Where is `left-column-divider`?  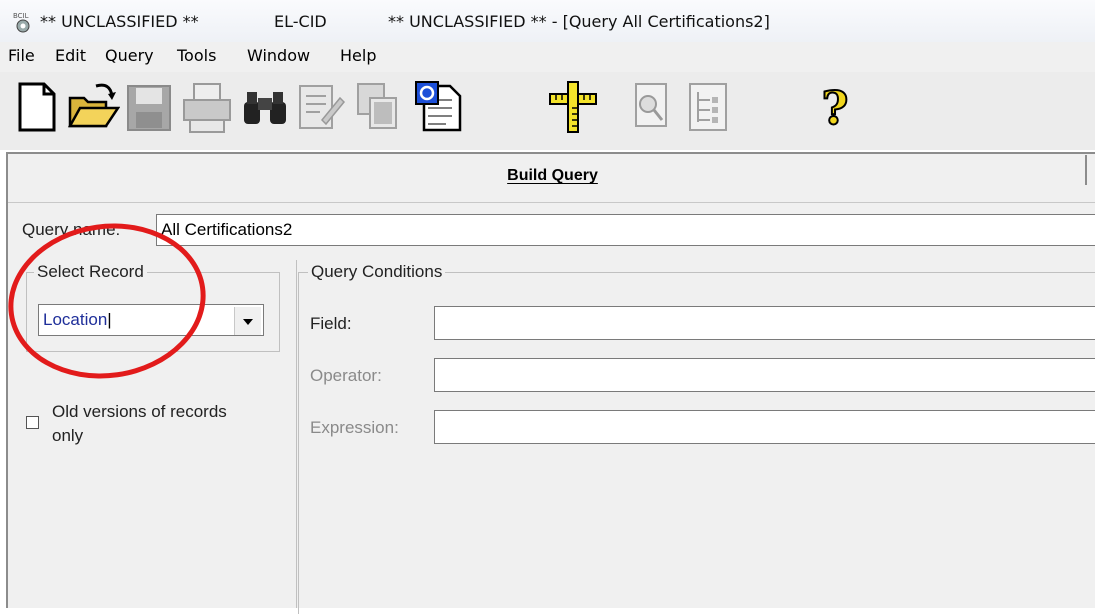 left-column-divider is located at coordinates (296, 434).